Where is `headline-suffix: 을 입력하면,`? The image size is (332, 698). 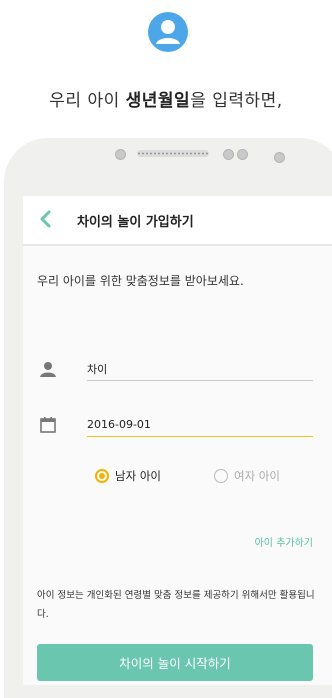
headline-suffix: 을 입력하면, is located at coordinates (236, 101).